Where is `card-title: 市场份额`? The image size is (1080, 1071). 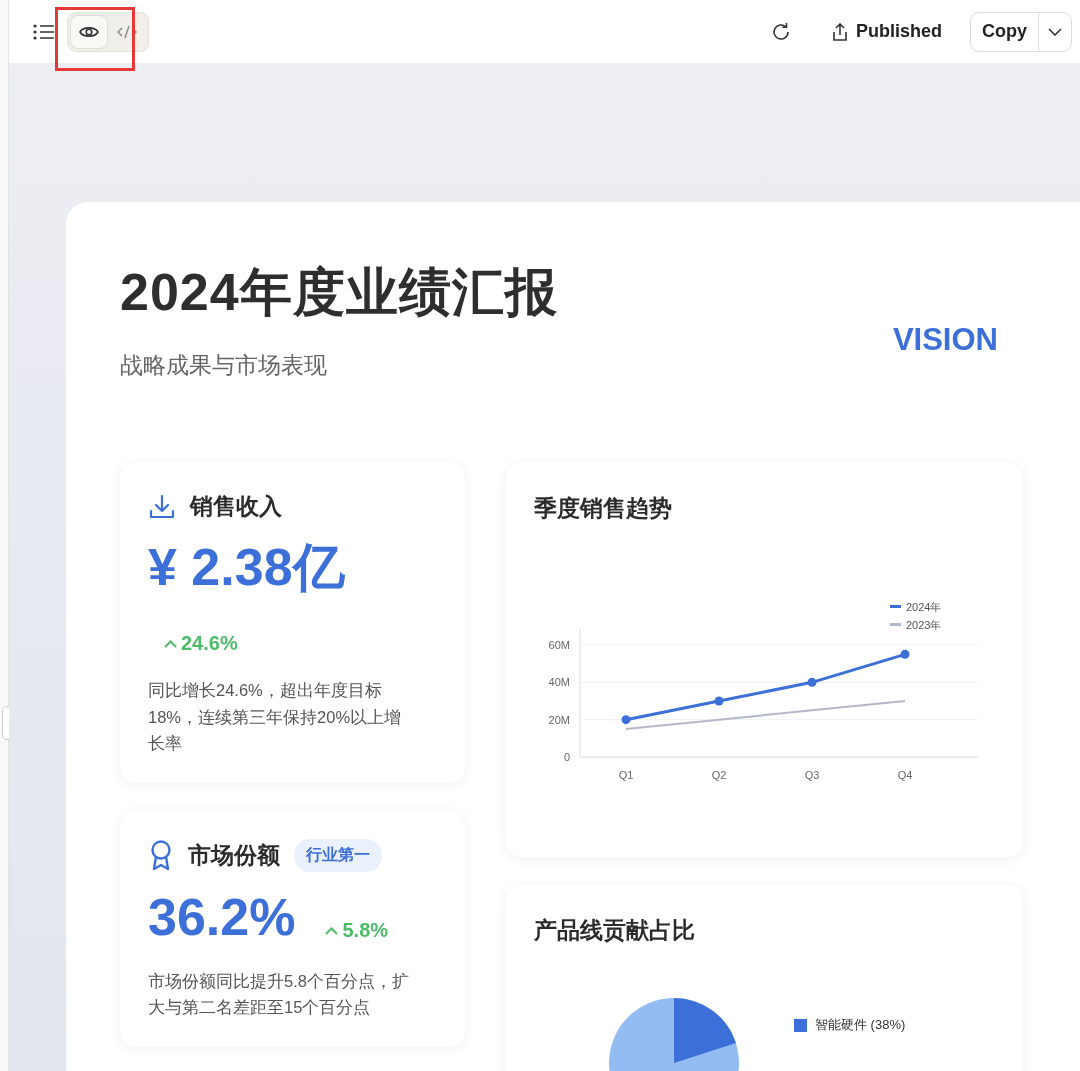
card-title: 市场份额 is located at coordinates (234, 855).